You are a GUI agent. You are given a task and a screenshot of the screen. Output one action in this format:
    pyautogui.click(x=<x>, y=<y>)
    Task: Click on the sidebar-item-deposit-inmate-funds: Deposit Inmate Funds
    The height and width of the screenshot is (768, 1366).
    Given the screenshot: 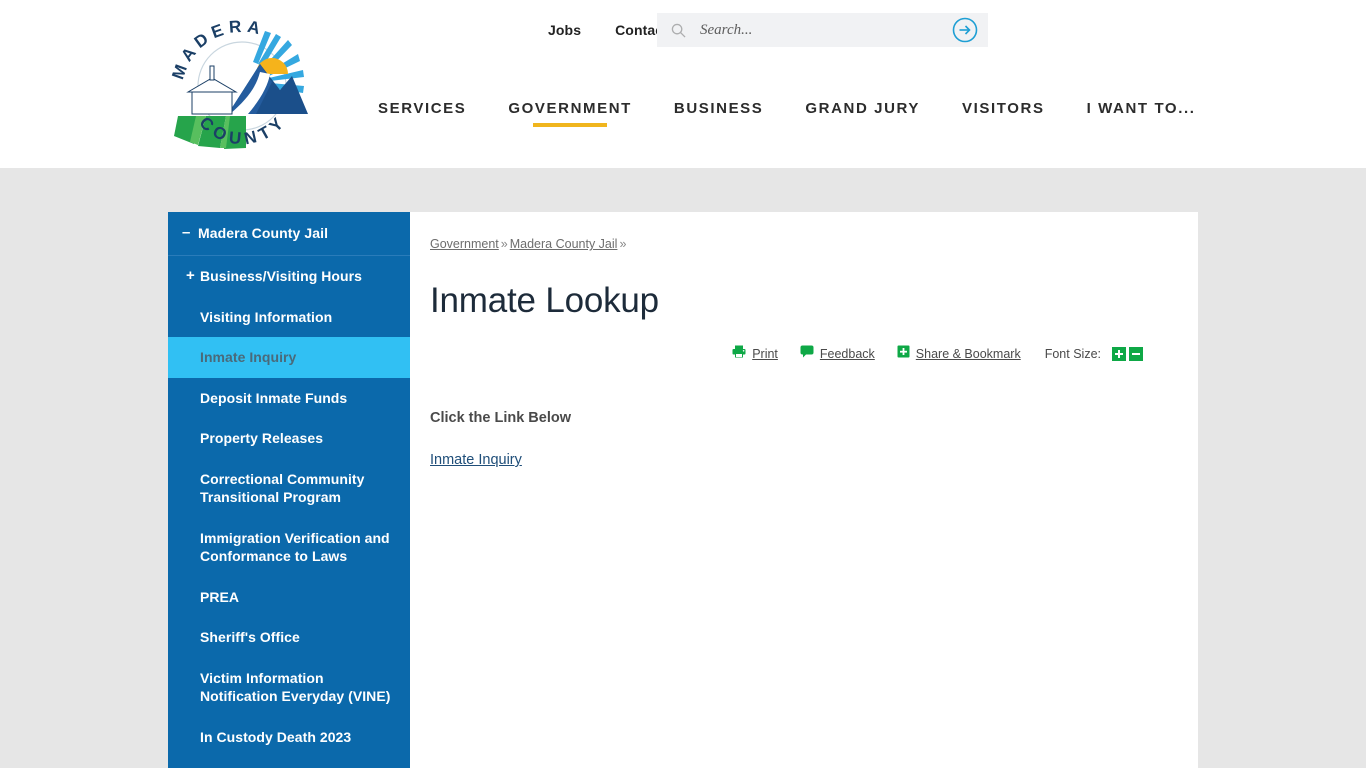 What is the action you would take?
    pyautogui.click(x=289, y=398)
    